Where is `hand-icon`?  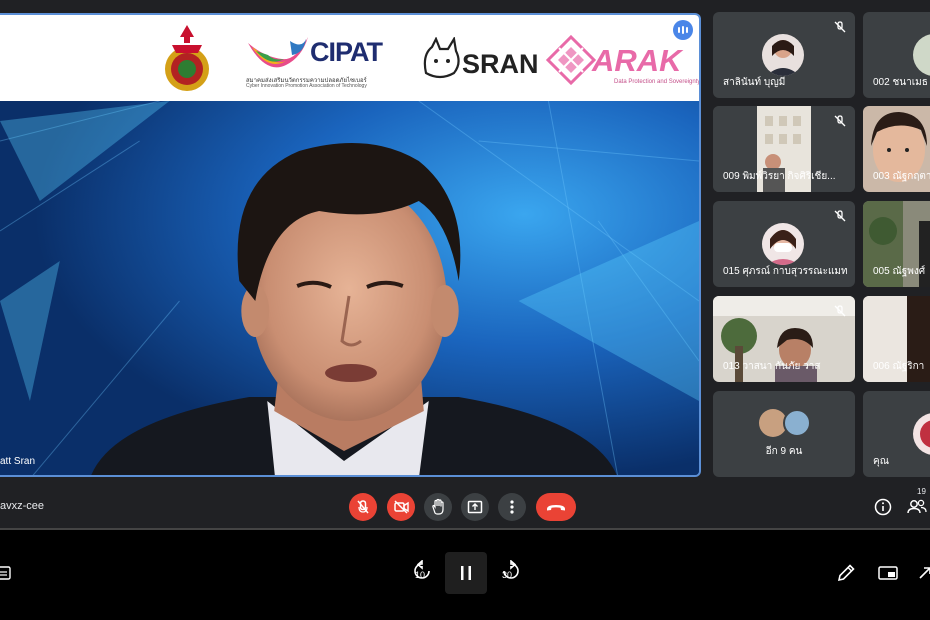 hand-icon is located at coordinates (438, 506).